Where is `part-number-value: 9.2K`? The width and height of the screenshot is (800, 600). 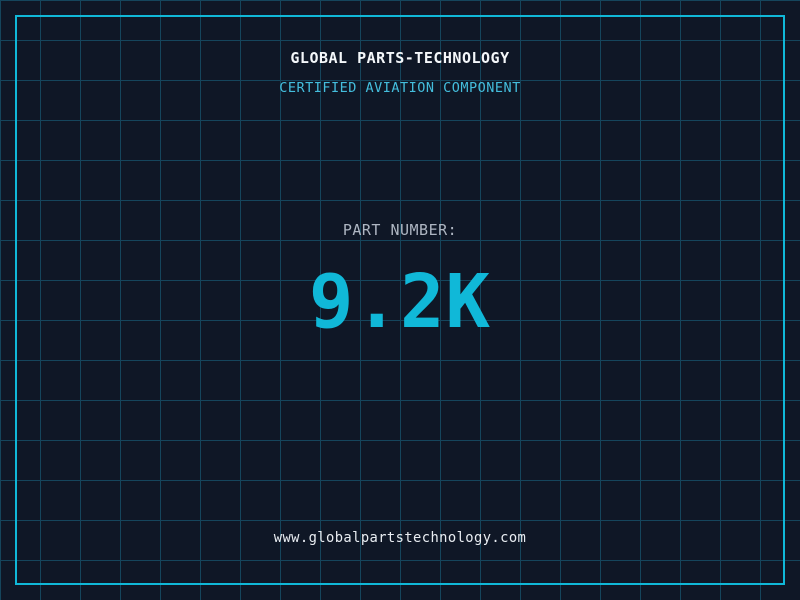 part-number-value: 9.2K is located at coordinates (400, 302).